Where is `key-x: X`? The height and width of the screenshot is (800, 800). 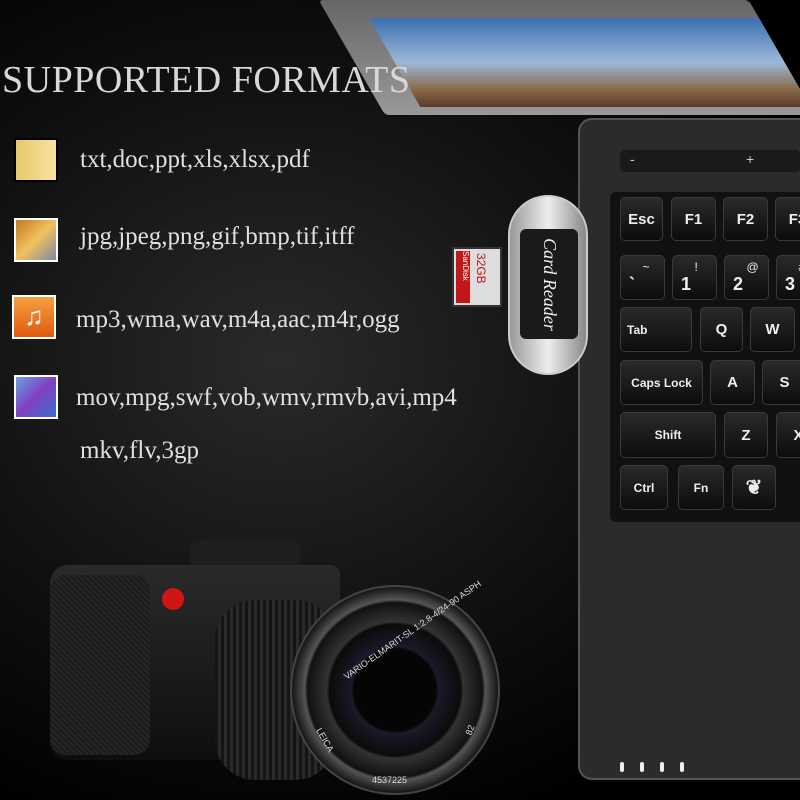 key-x: X is located at coordinates (788, 435).